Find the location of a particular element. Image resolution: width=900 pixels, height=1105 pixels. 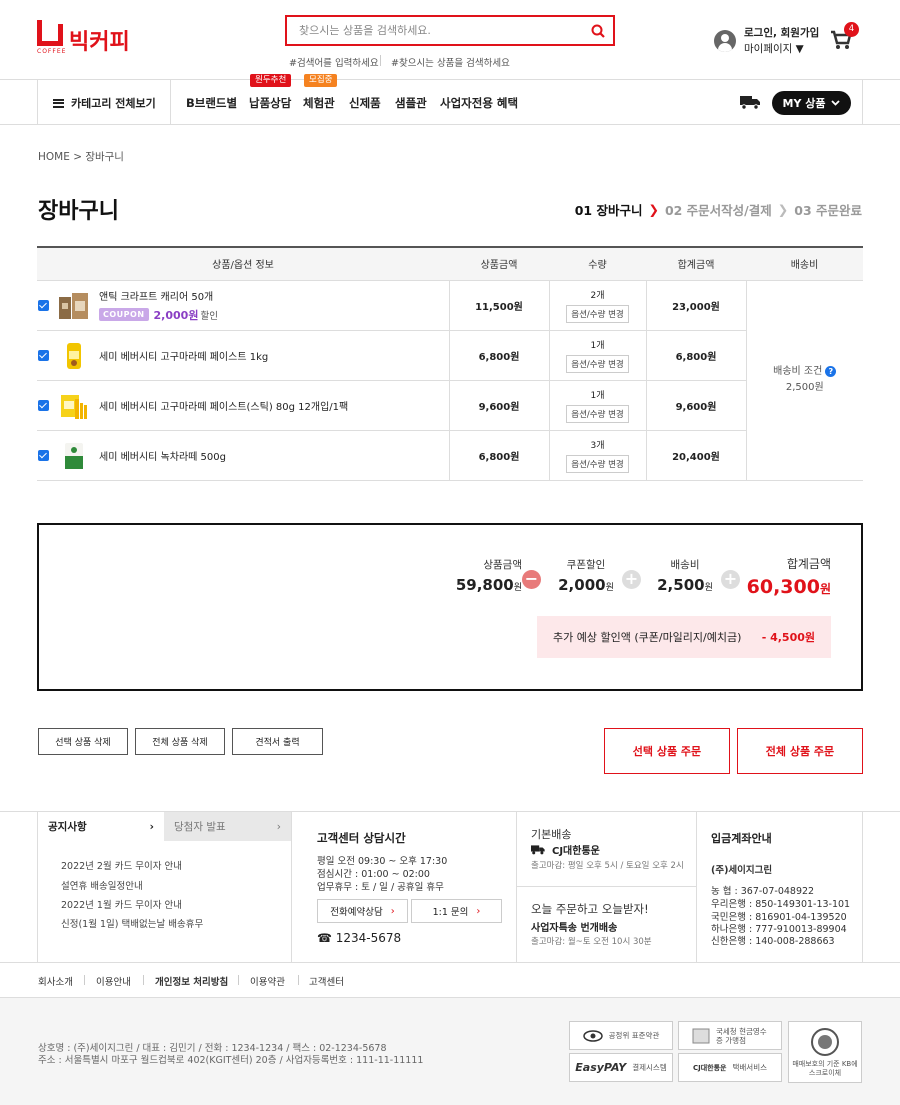

summary-shipping-label: 배송비 is located at coordinates (685, 565).